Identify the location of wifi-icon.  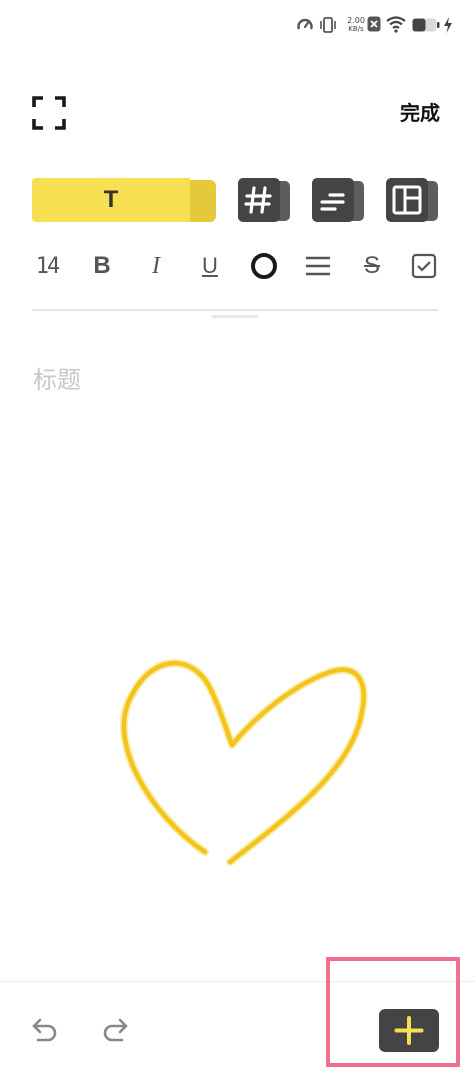
(396, 24).